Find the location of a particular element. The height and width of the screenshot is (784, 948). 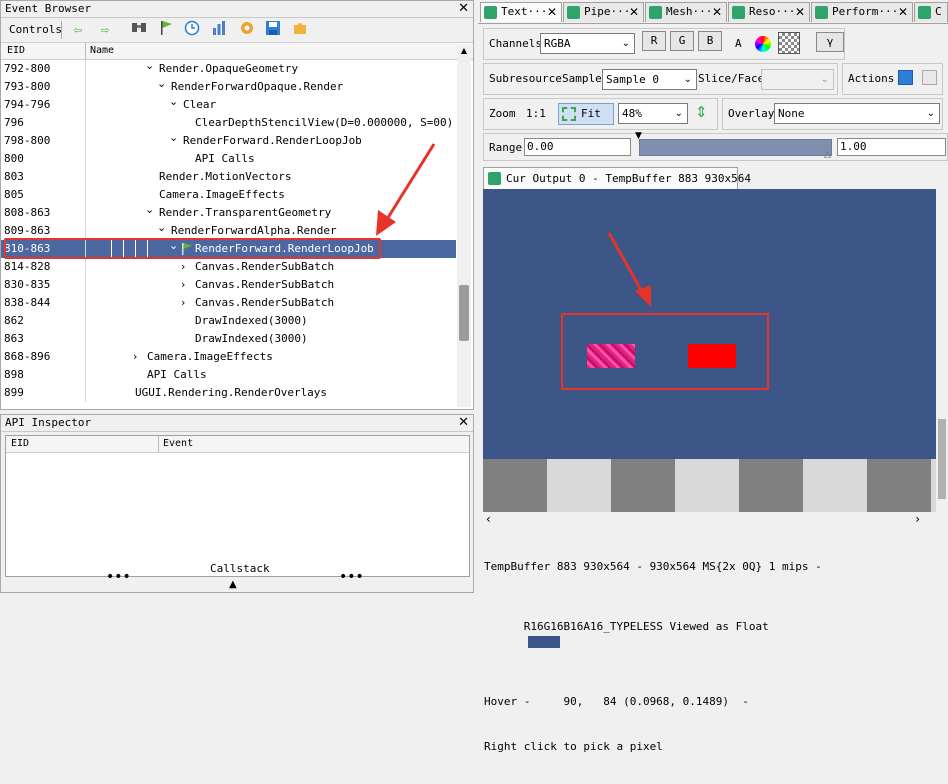

flag-icon is located at coordinates (166, 30).